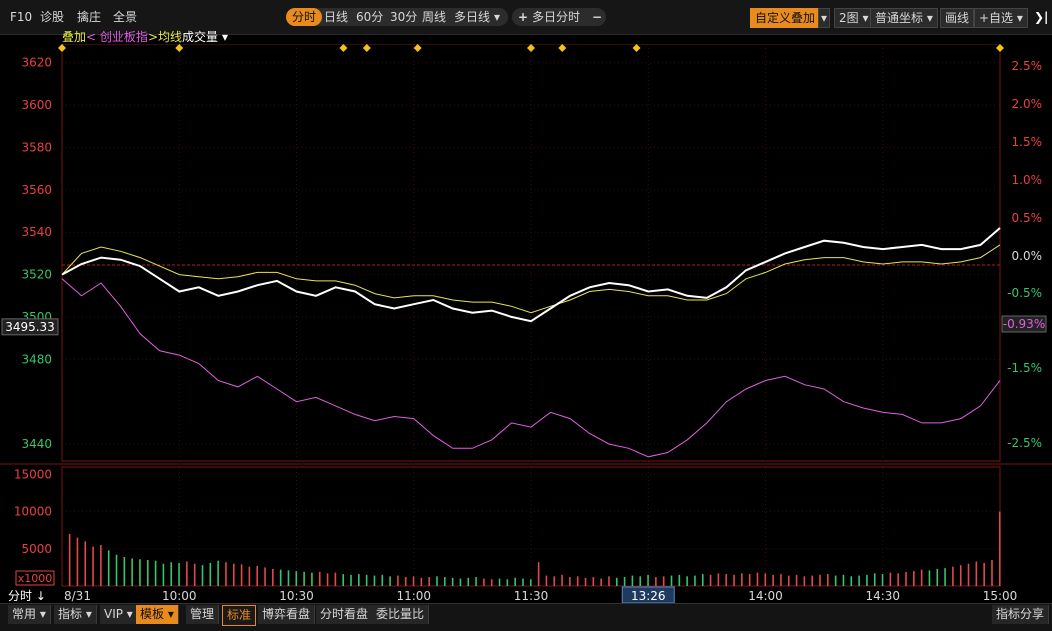 The width and height of the screenshot is (1052, 631). Describe the element at coordinates (899, 18) in the screenshot. I see `coordinate-label: 普通坐标` at that location.